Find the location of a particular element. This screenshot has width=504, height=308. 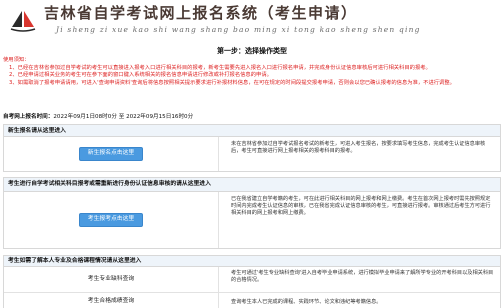

new-student-register-button: 新生报名点击这里 is located at coordinates (111, 154).